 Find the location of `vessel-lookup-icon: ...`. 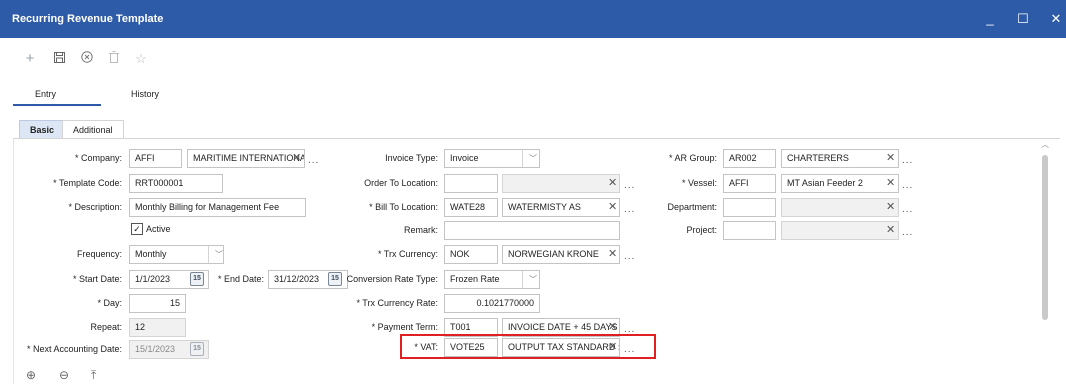

vessel-lookup-icon: ... is located at coordinates (907, 185).